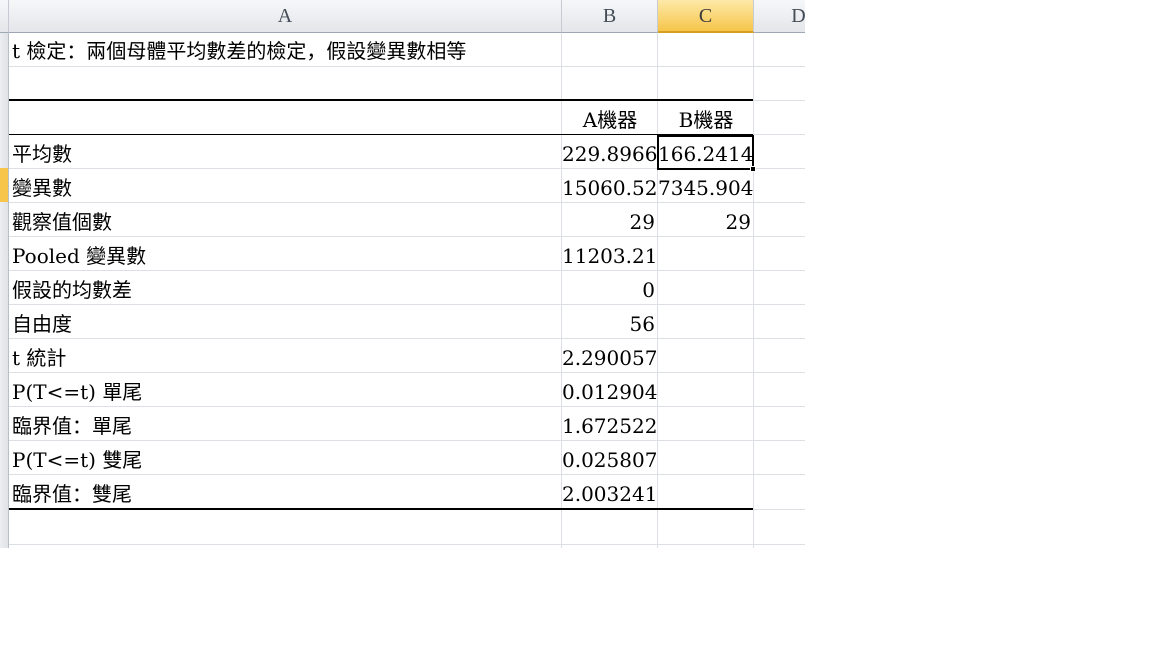 The image size is (1152, 648). Describe the element at coordinates (610, 186) in the screenshot. I see `cell-value-b: 15060.52` at that location.